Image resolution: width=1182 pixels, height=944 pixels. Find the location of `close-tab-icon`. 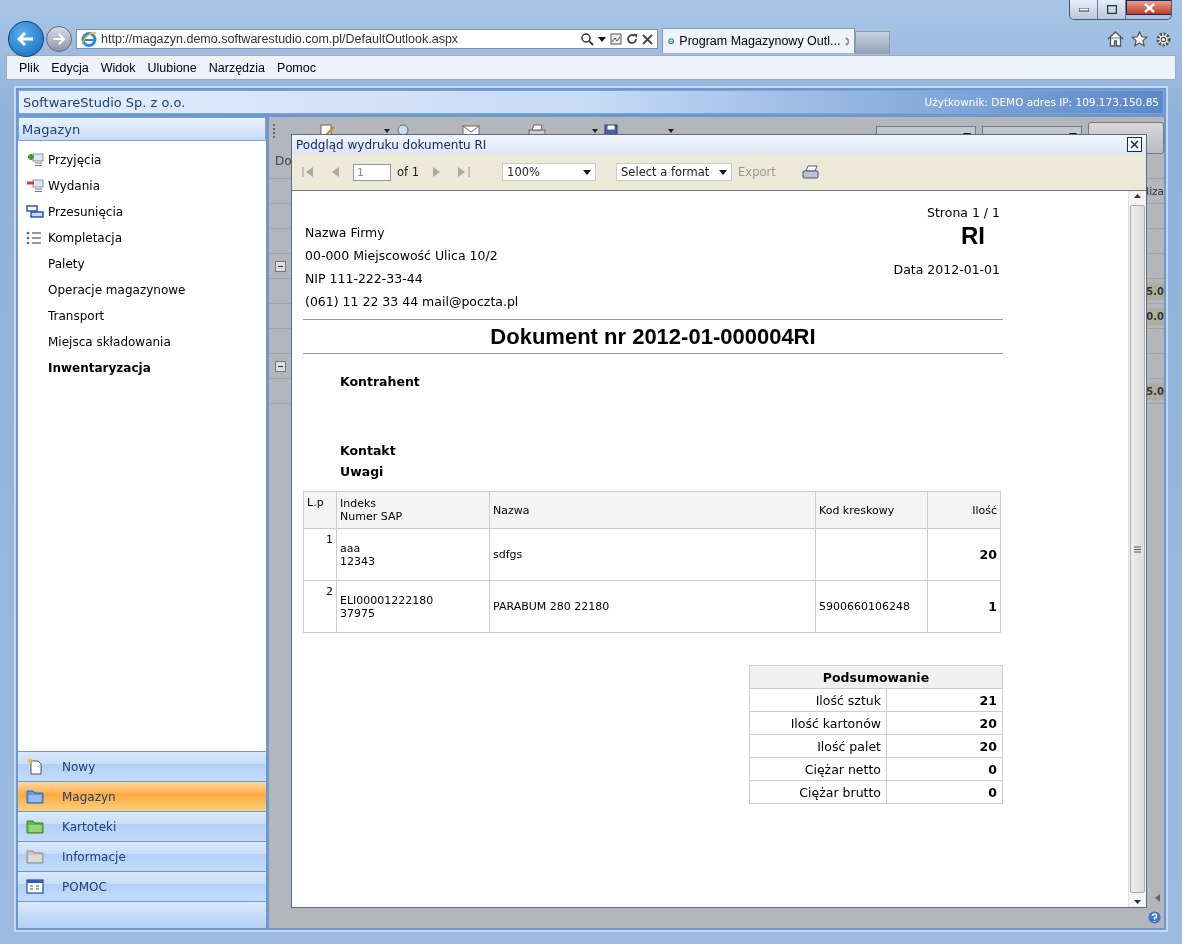

close-tab-icon is located at coordinates (847, 41).